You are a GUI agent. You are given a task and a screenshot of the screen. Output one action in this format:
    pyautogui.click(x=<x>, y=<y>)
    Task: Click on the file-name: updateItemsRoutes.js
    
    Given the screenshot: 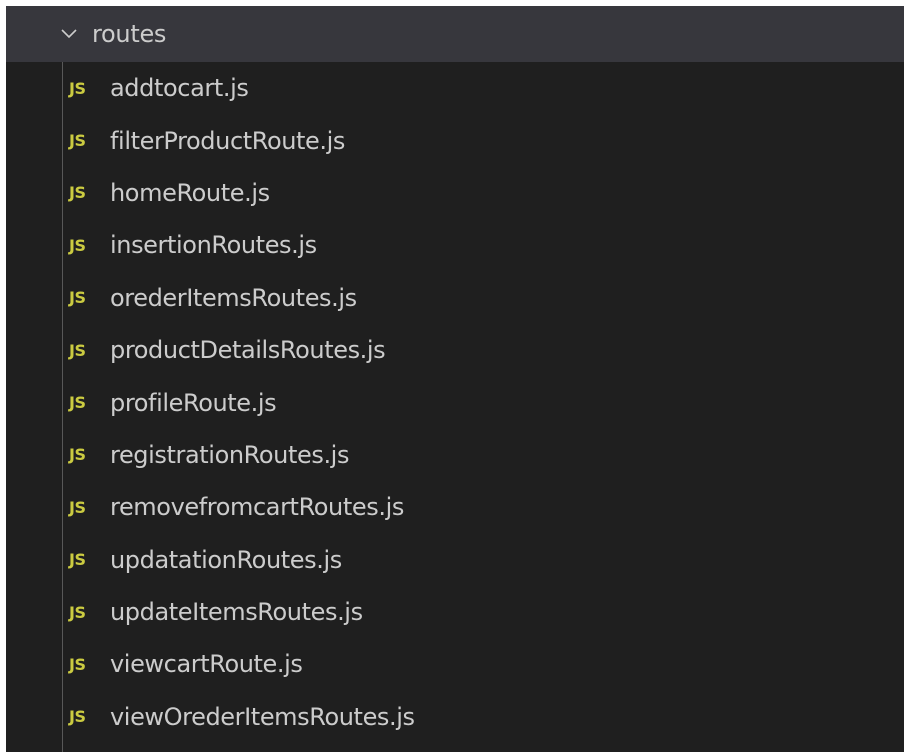 What is the action you would take?
    pyautogui.click(x=236, y=612)
    